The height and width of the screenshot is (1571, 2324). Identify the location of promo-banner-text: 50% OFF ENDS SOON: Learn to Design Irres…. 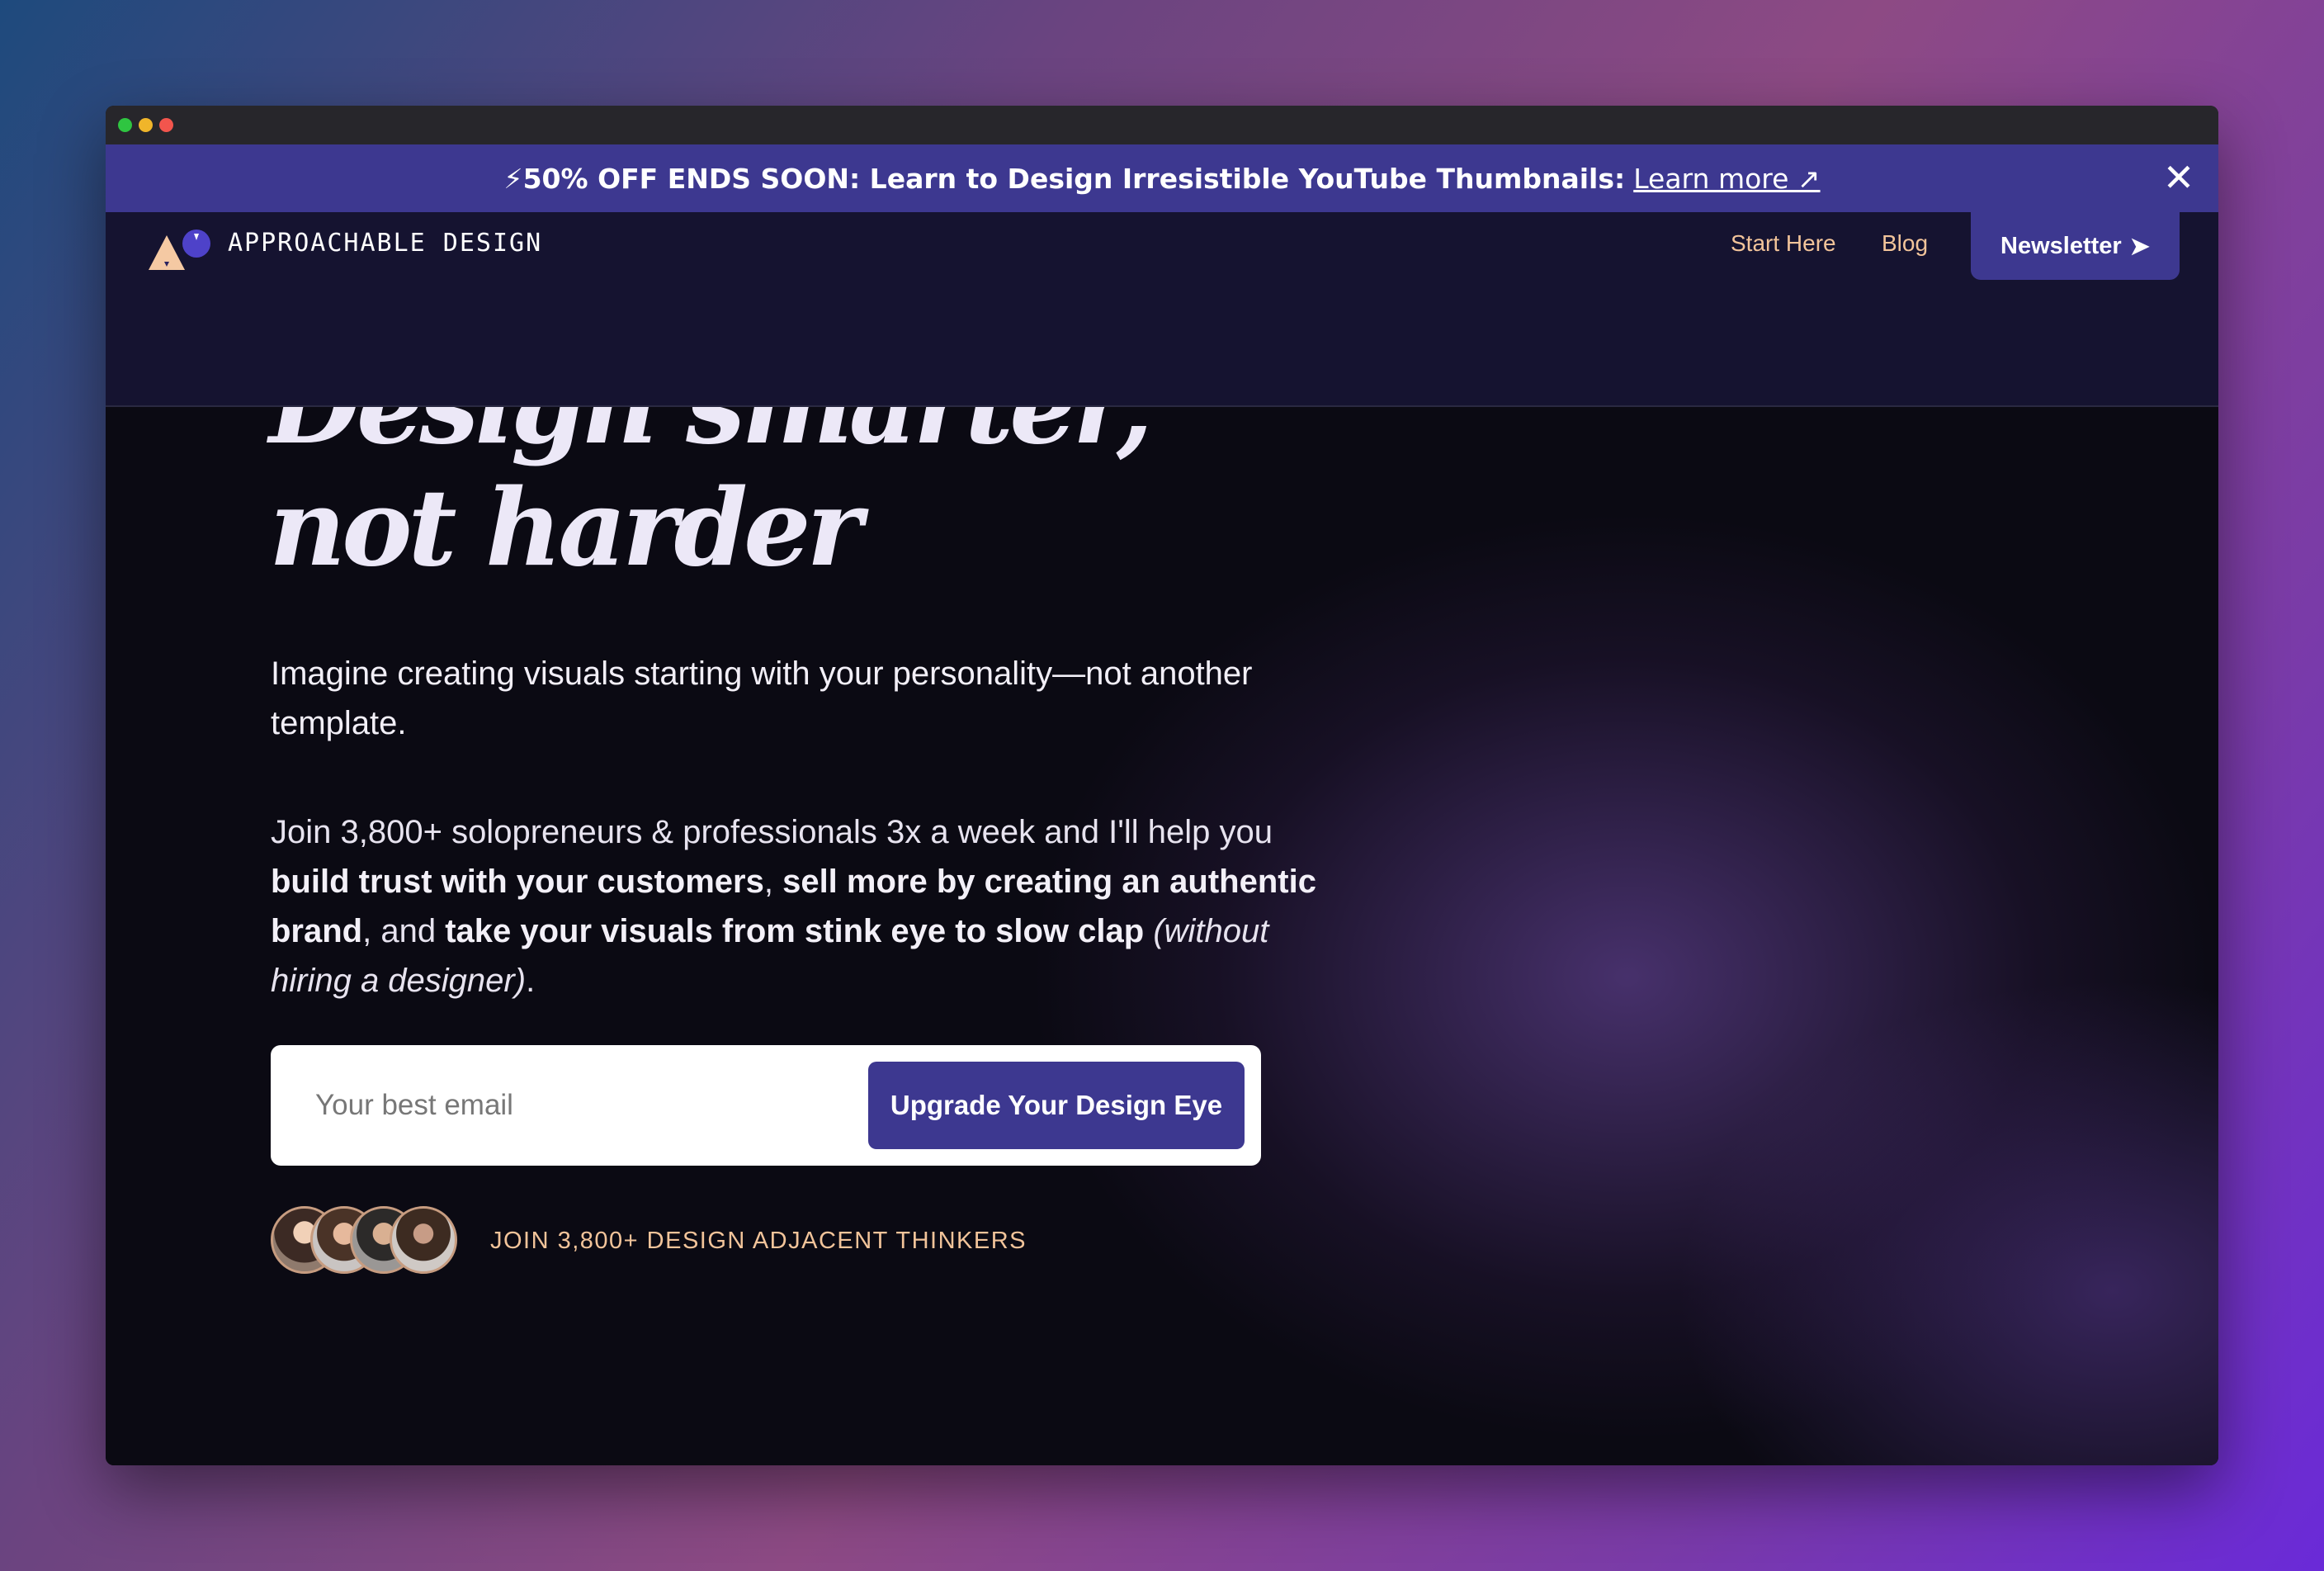
(1074, 178).